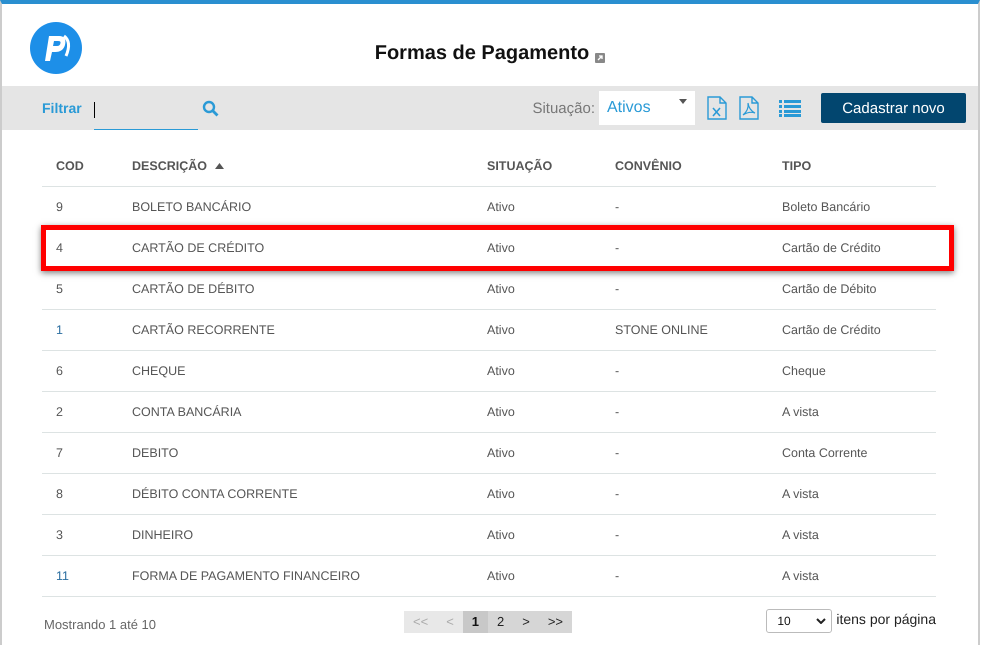  What do you see at coordinates (60, 535) in the screenshot?
I see `code-cell-text: 3` at bounding box center [60, 535].